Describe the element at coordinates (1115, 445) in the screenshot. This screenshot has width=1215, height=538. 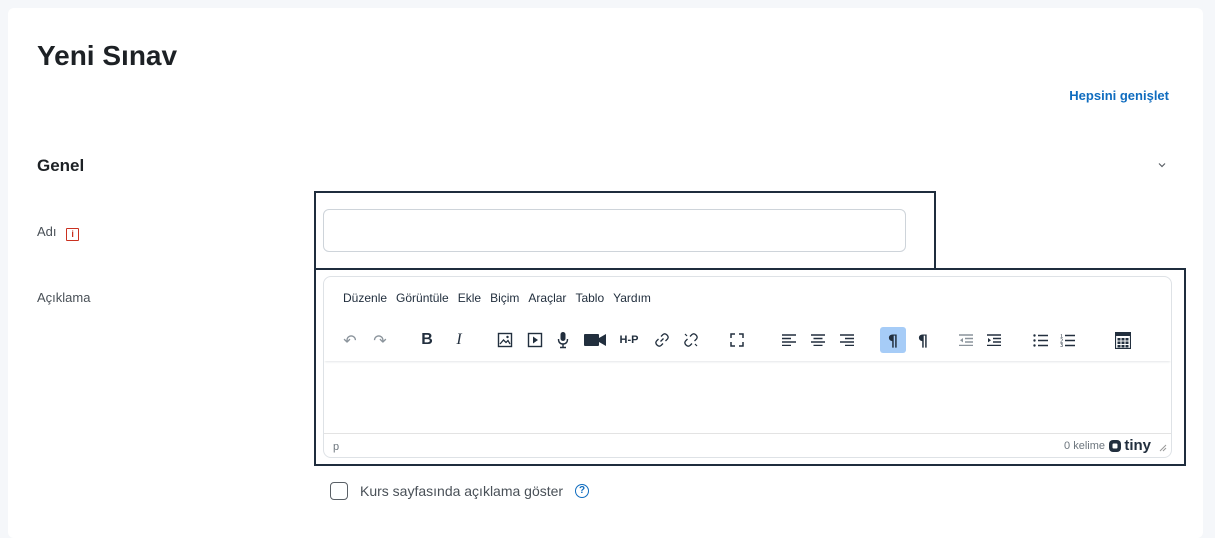
I see `tiny-logo-icon` at that location.